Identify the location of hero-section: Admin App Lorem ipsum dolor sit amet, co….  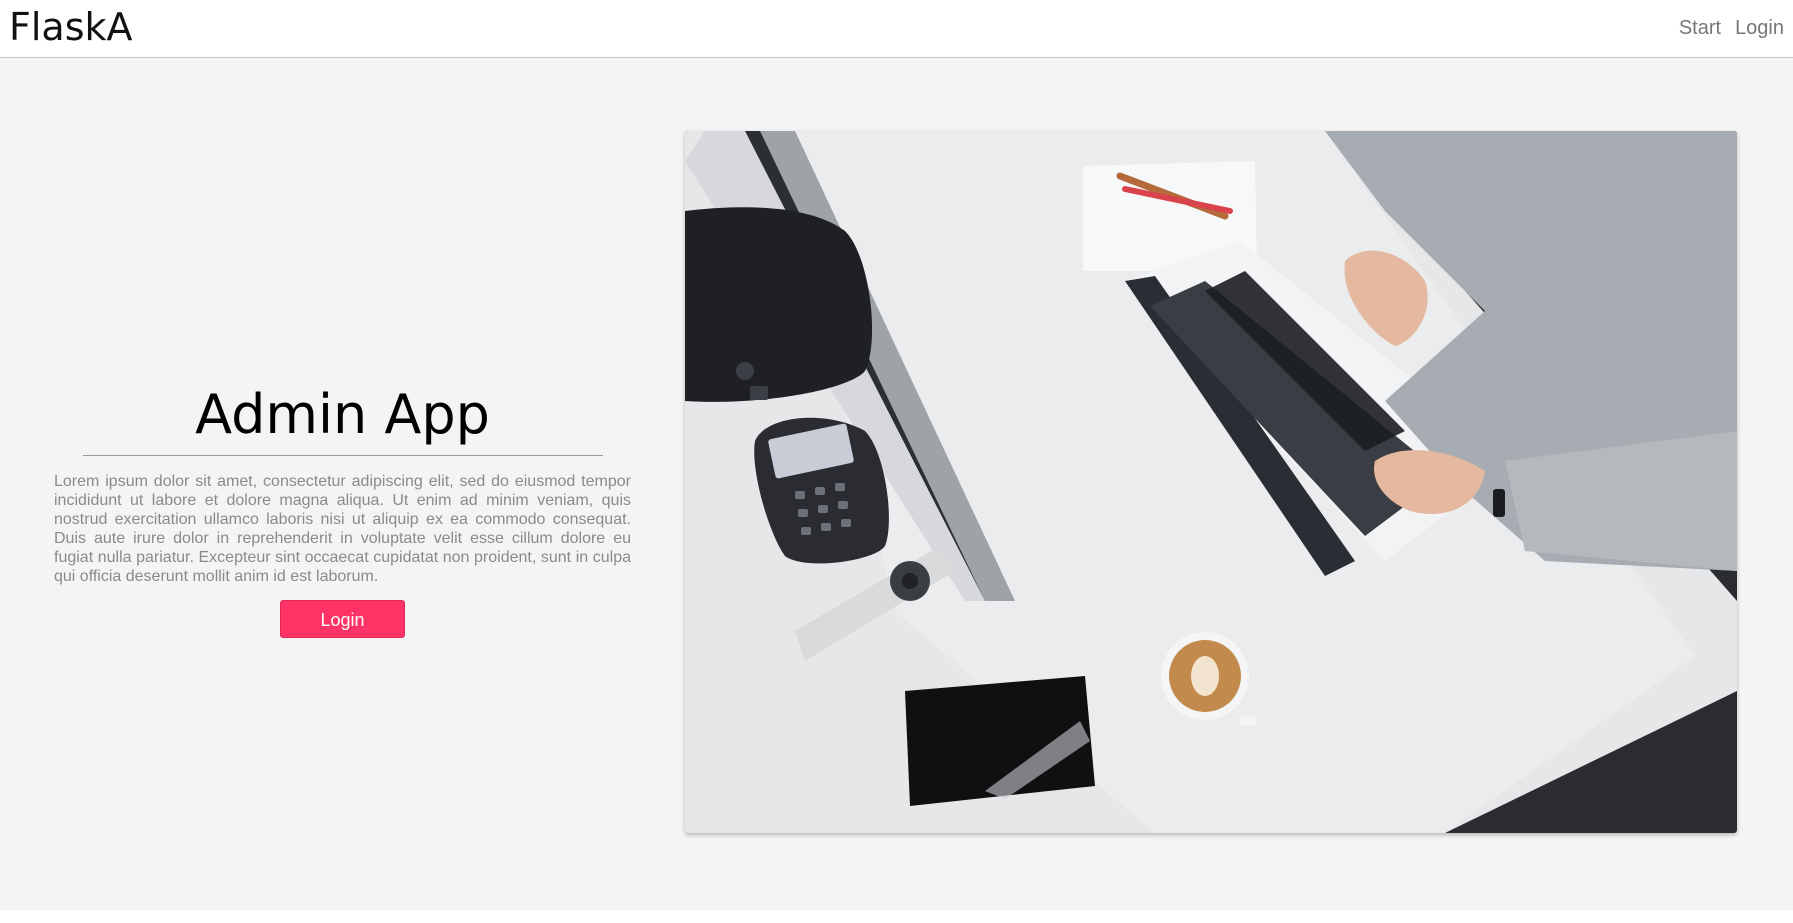
(342, 509).